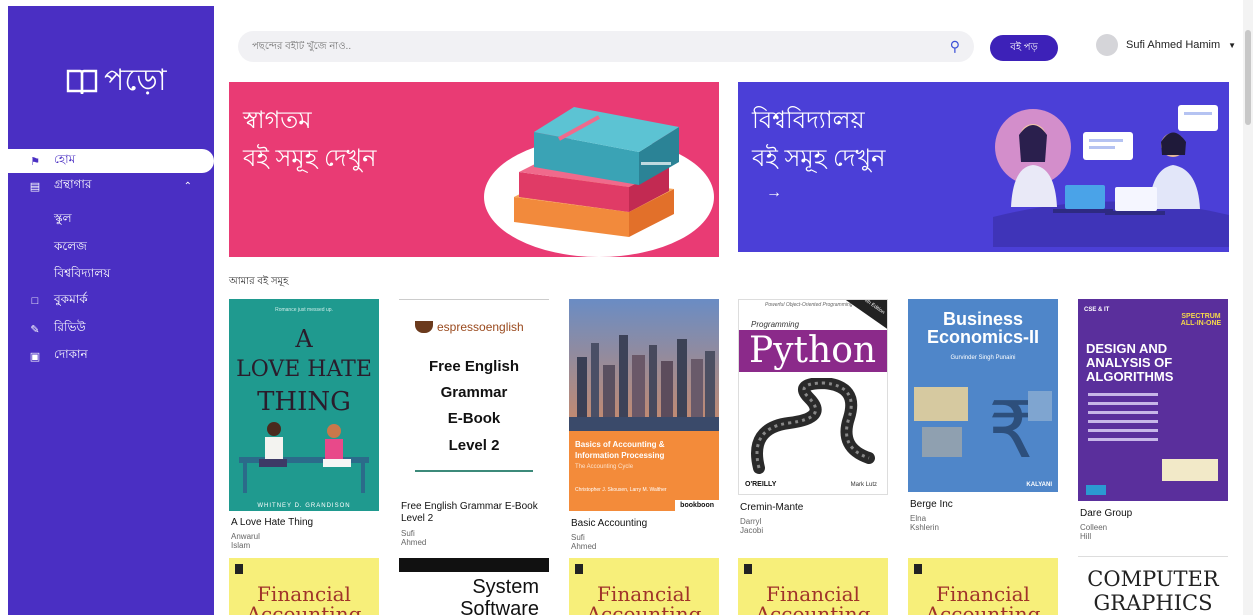  What do you see at coordinates (304, 310) in the screenshot?
I see `cover-tagline: Romance just messed up.` at bounding box center [304, 310].